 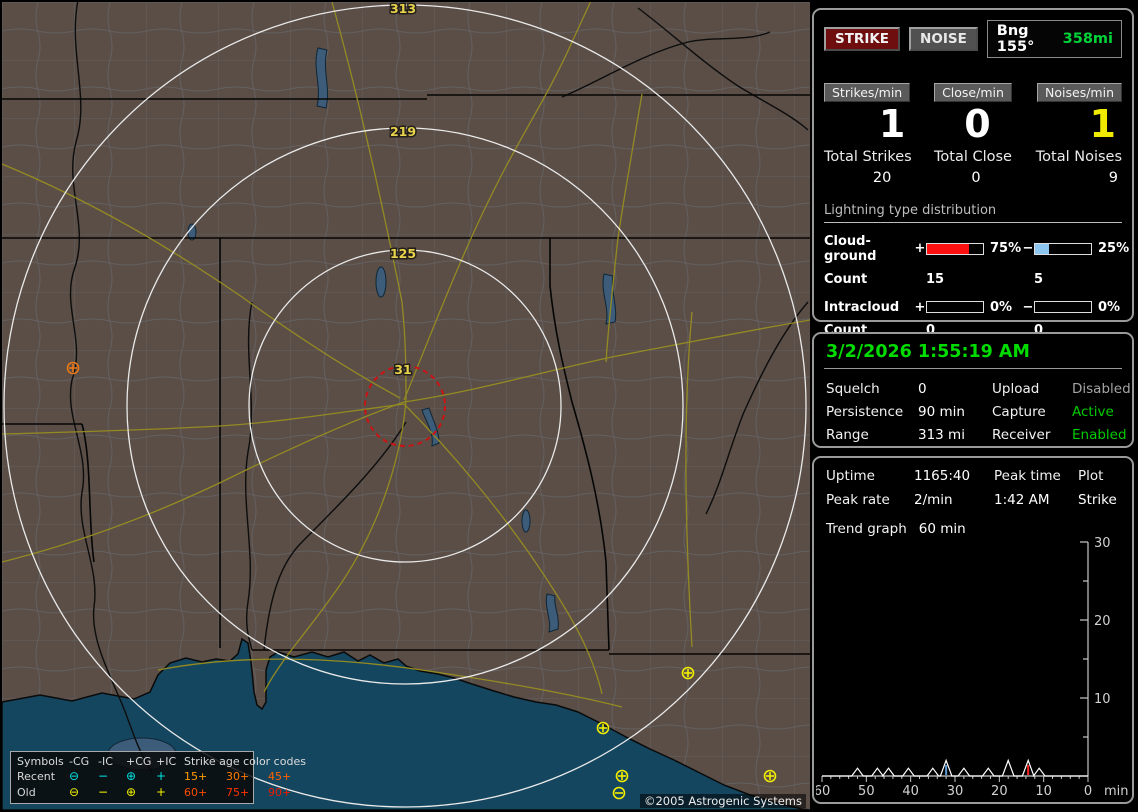 I want to click on strike-button: STRIKE, so click(x=862, y=39).